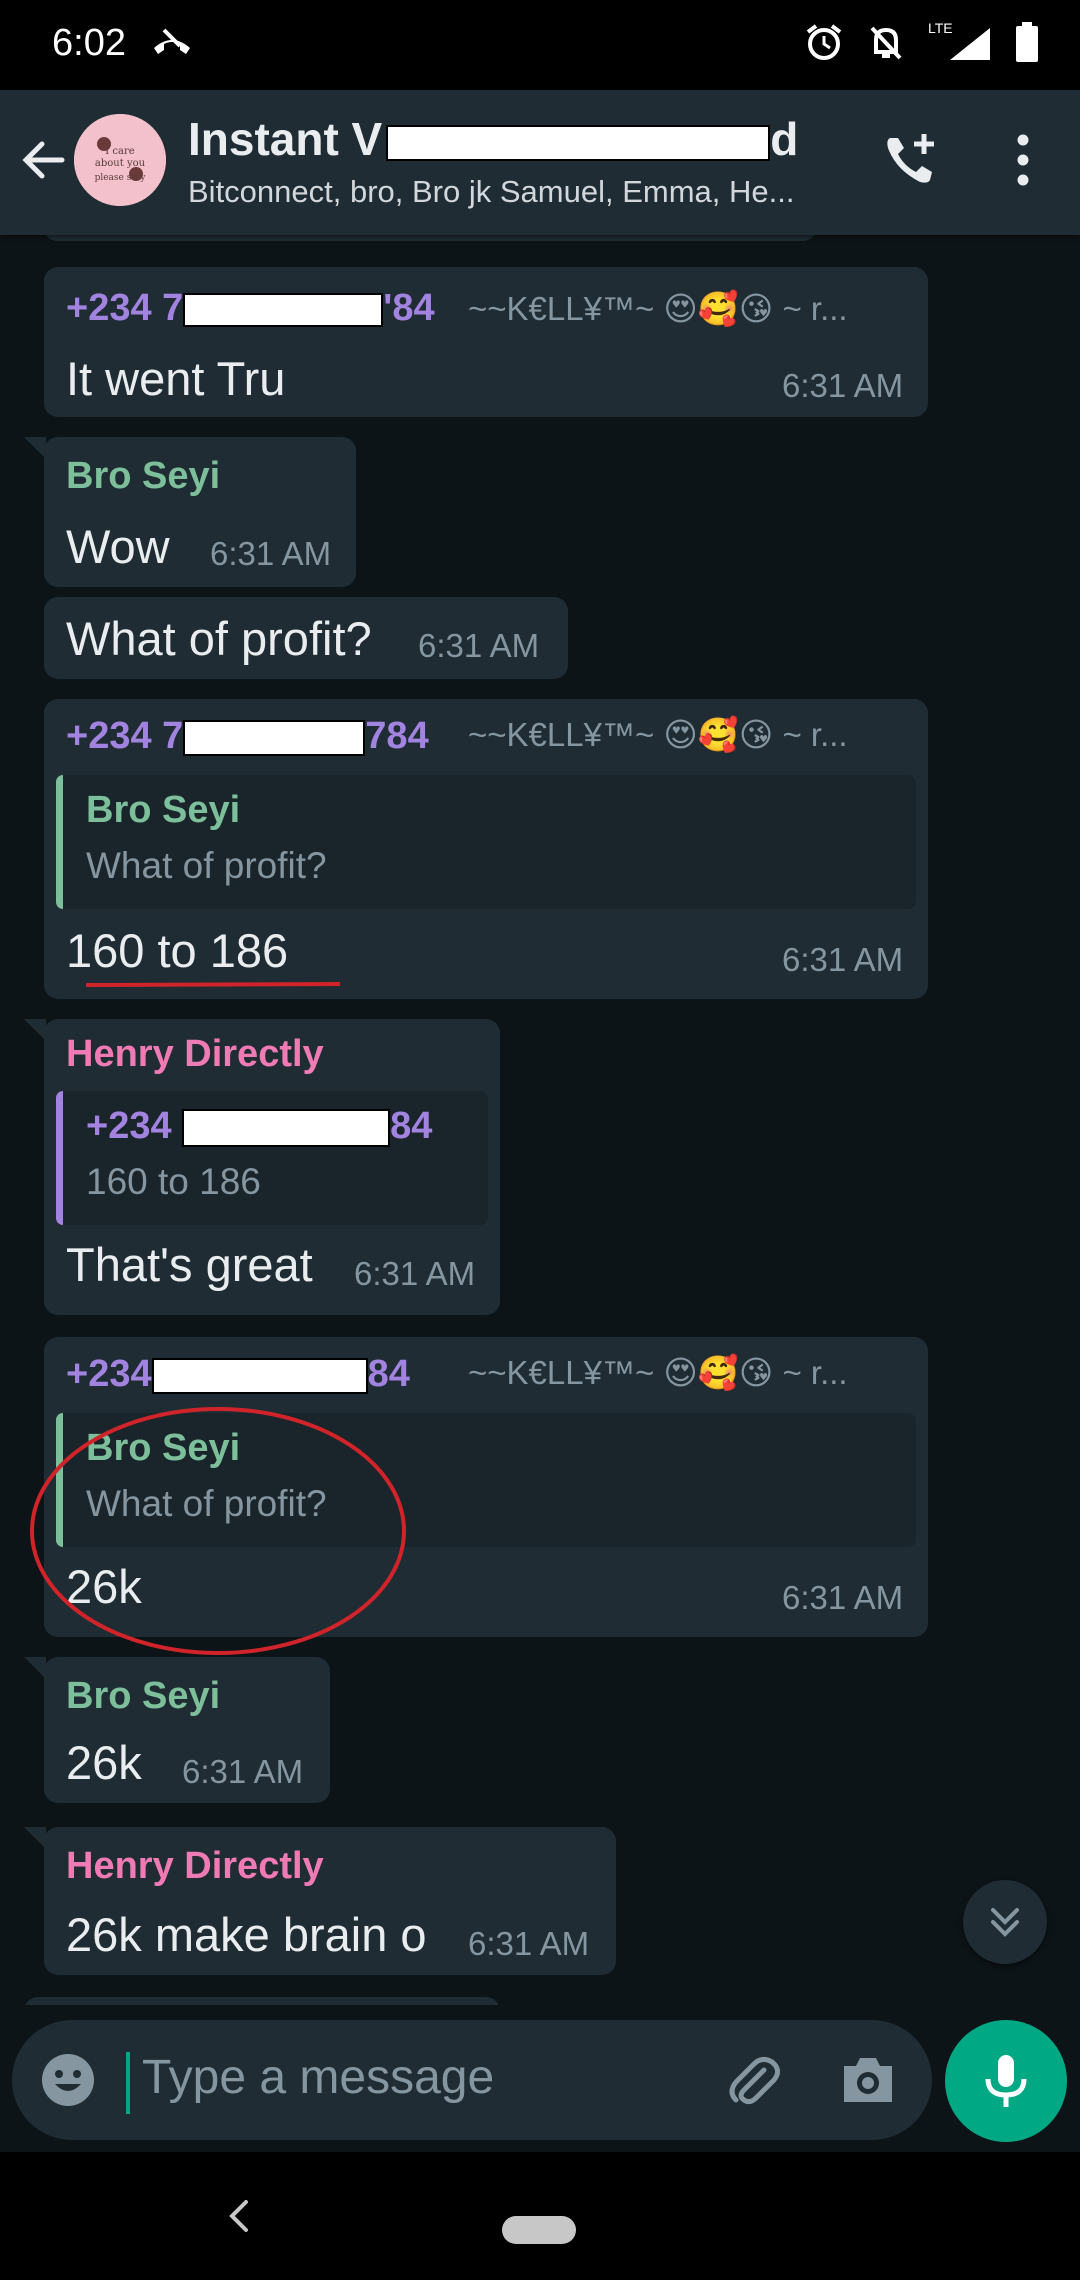 This screenshot has height=2280, width=1080. I want to click on message-text: 26k make brain o, so click(246, 1934).